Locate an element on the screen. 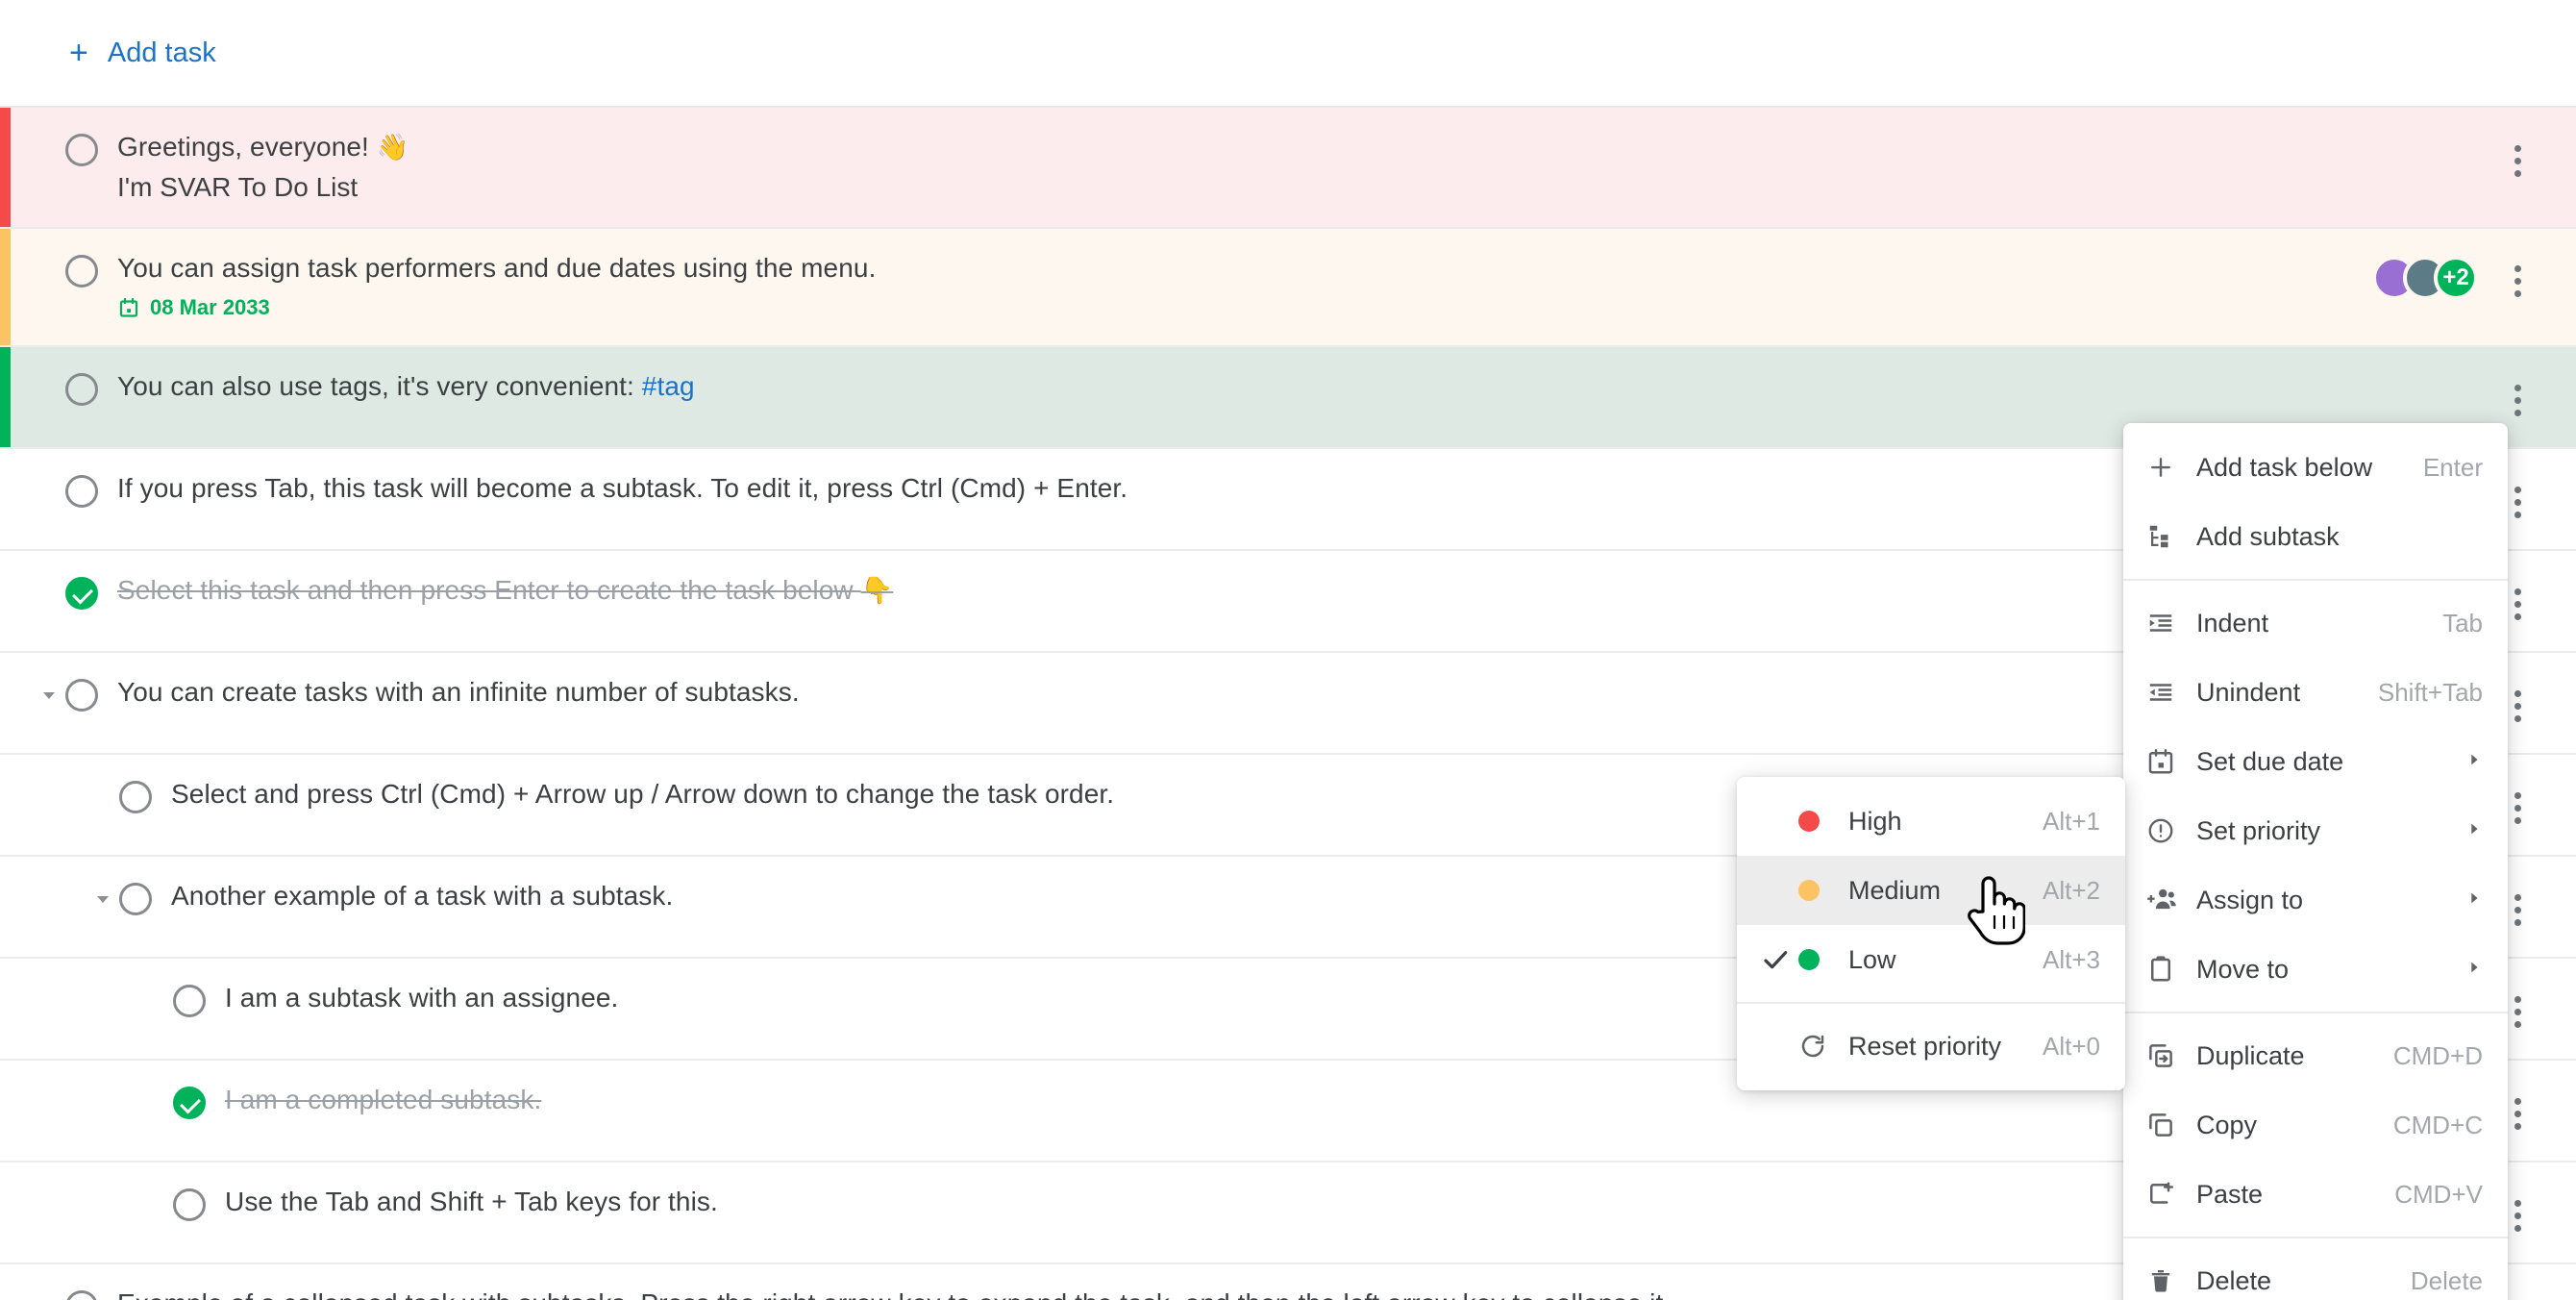  menu-item-label: Set priority is located at coordinates (2259, 830).